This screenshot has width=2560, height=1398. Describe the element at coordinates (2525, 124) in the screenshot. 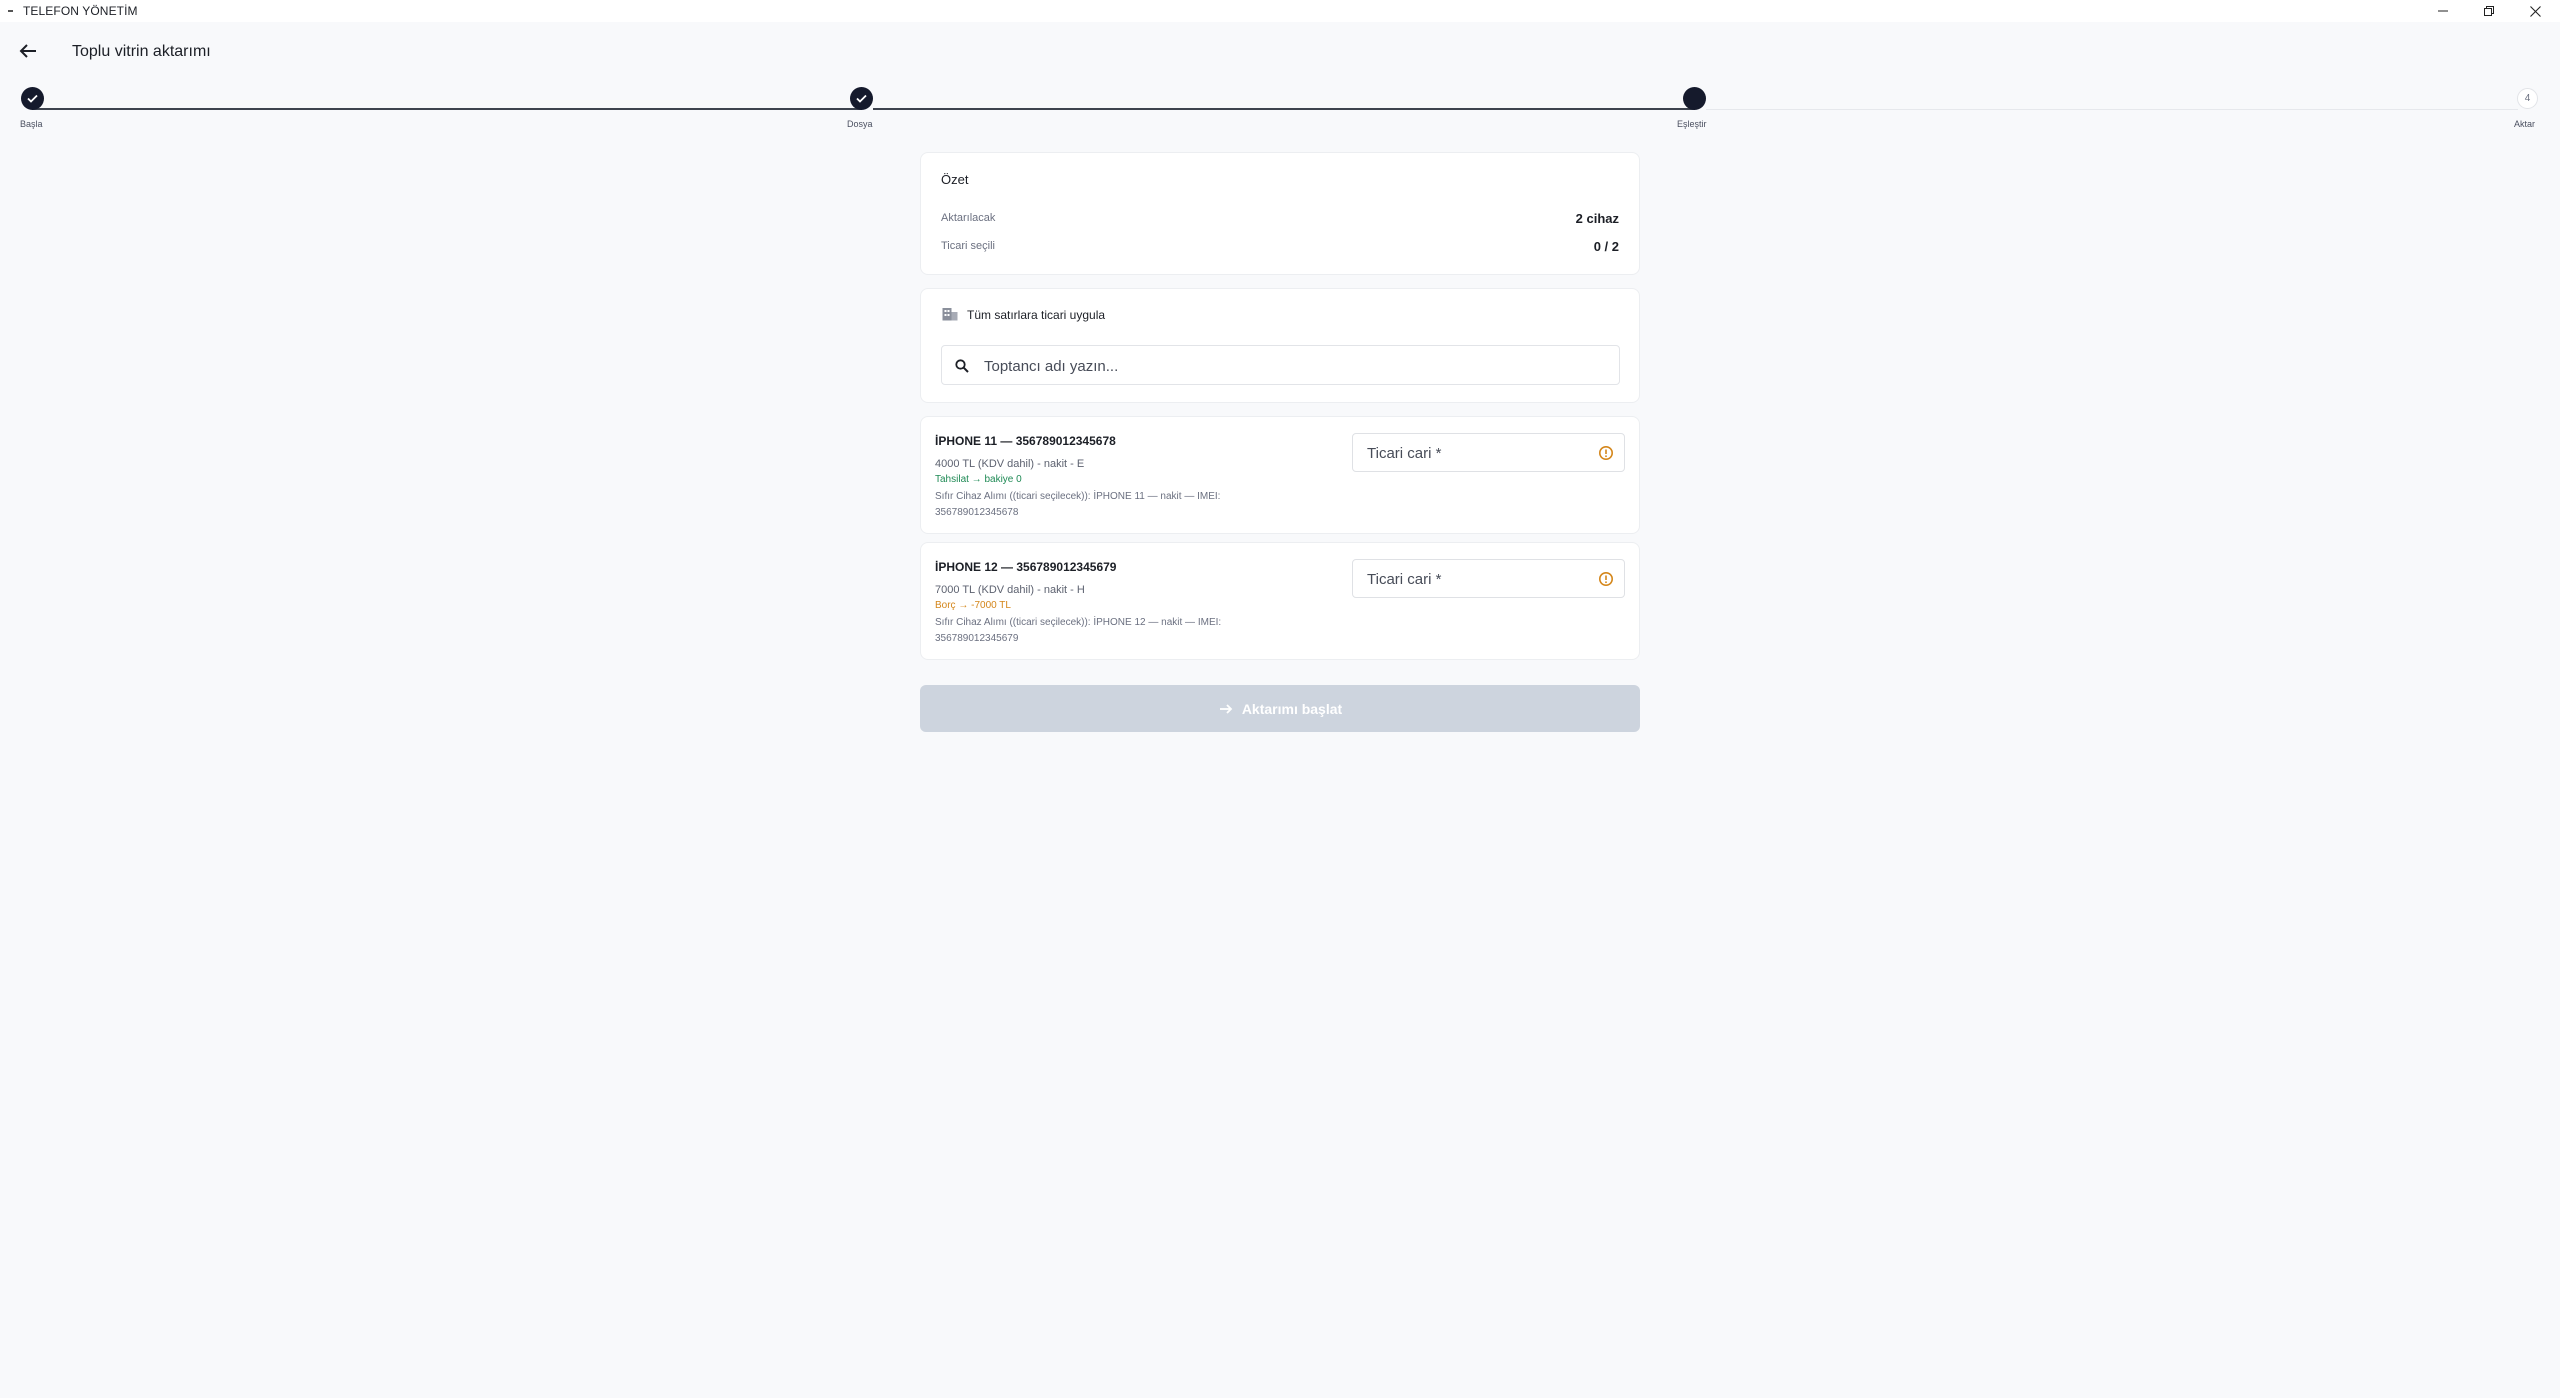

I see `step-transfer-label: Aktar` at that location.